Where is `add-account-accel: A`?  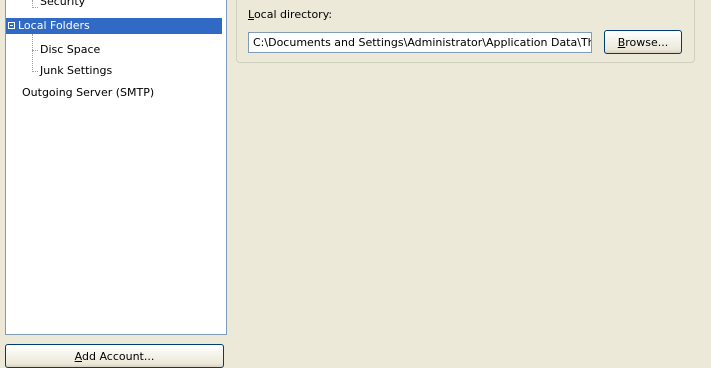
add-account-accel: A is located at coordinates (78, 356).